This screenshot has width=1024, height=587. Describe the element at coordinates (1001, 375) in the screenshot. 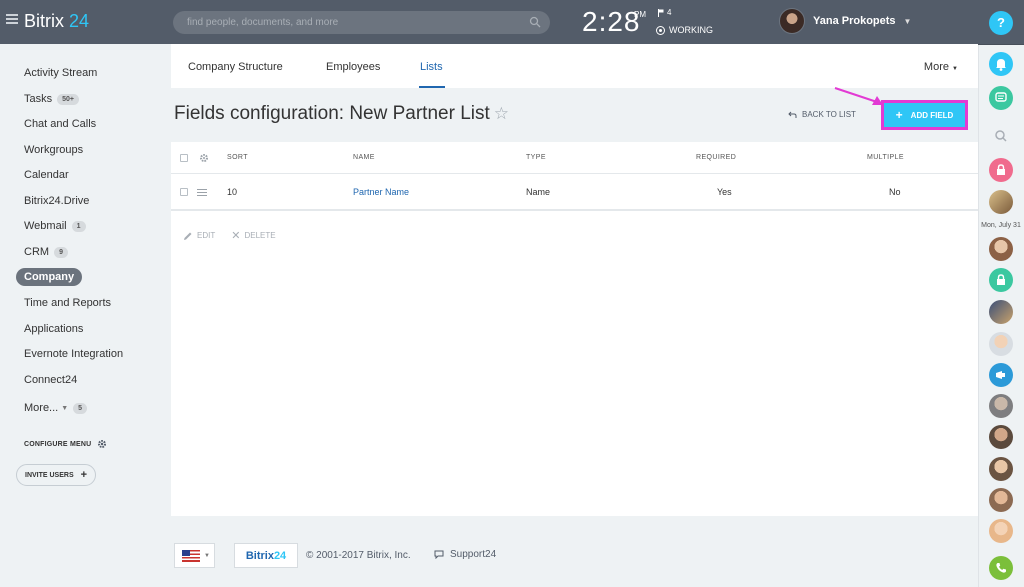

I see `announcement-icon` at that location.